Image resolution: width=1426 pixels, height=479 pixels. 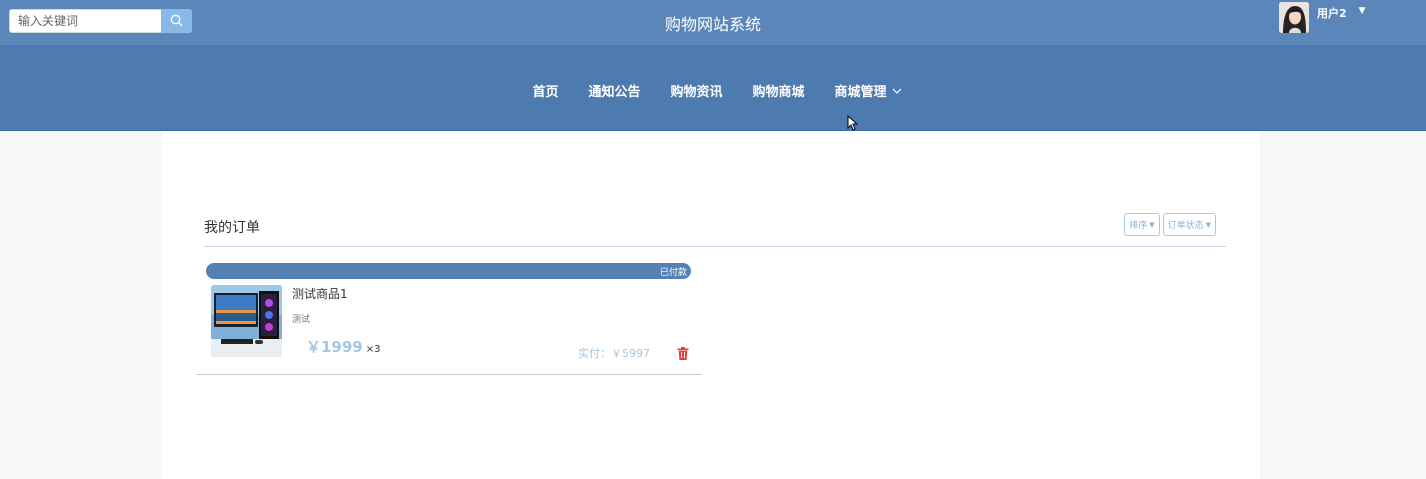 What do you see at coordinates (320, 293) in the screenshot?
I see `product-name: 测试商品1` at bounding box center [320, 293].